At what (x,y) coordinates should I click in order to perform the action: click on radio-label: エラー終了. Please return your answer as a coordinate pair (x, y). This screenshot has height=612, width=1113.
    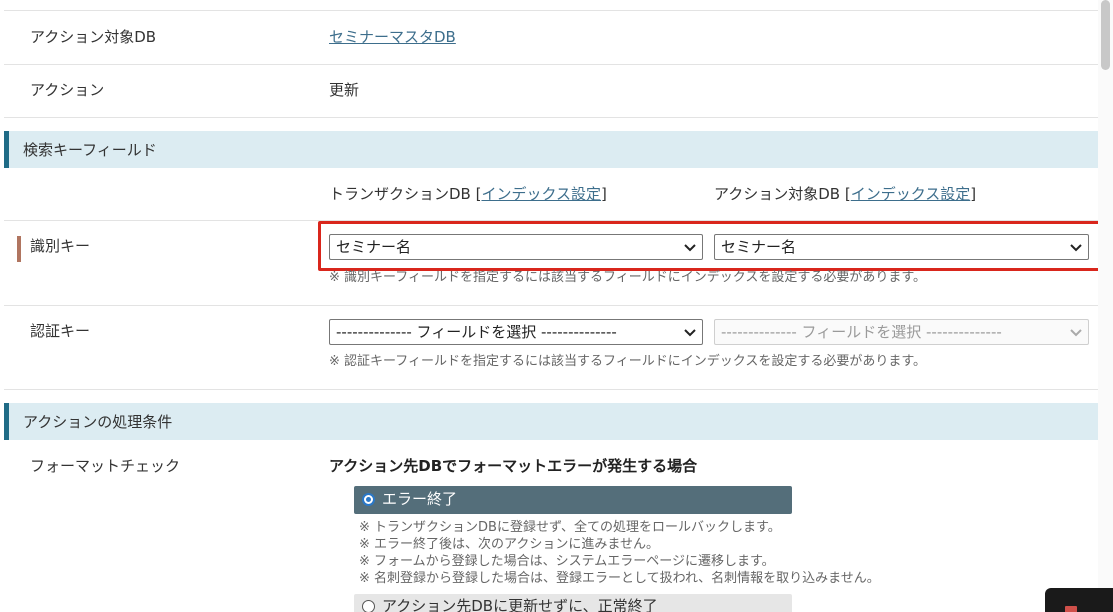
    Looking at the image, I should click on (420, 499).